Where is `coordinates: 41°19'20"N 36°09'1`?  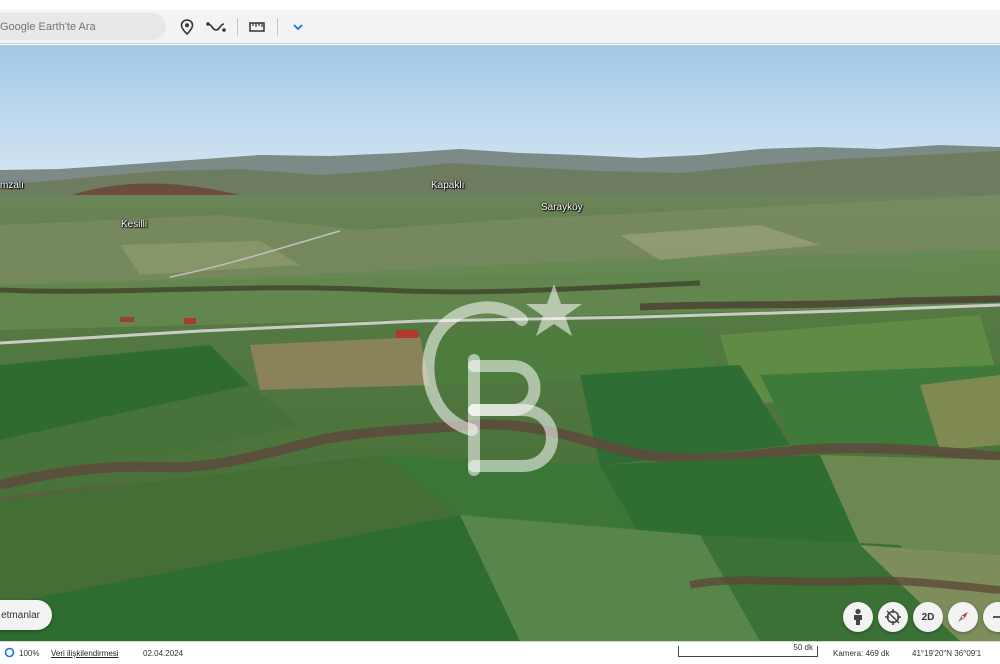
coordinates: 41°19'20"N 36°09'1 is located at coordinates (947, 653).